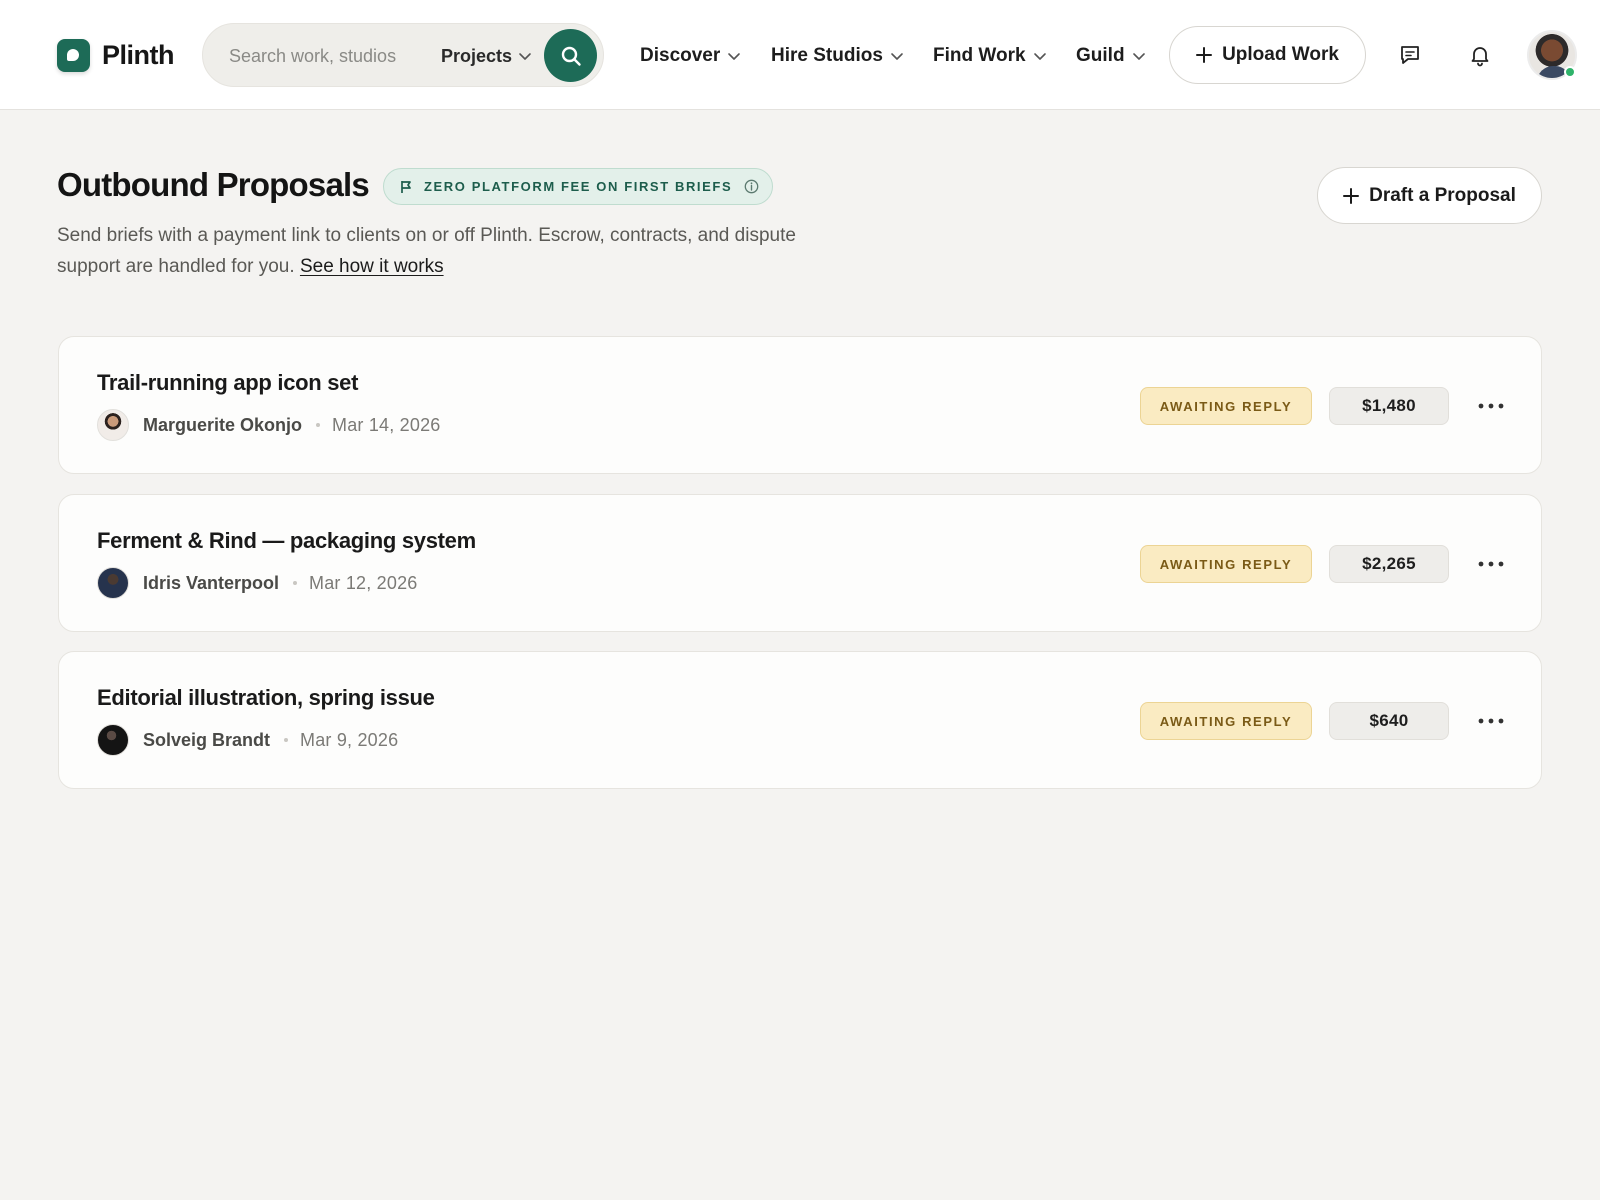  Describe the element at coordinates (477, 55) in the screenshot. I see `search-scope-label: Projects` at that location.